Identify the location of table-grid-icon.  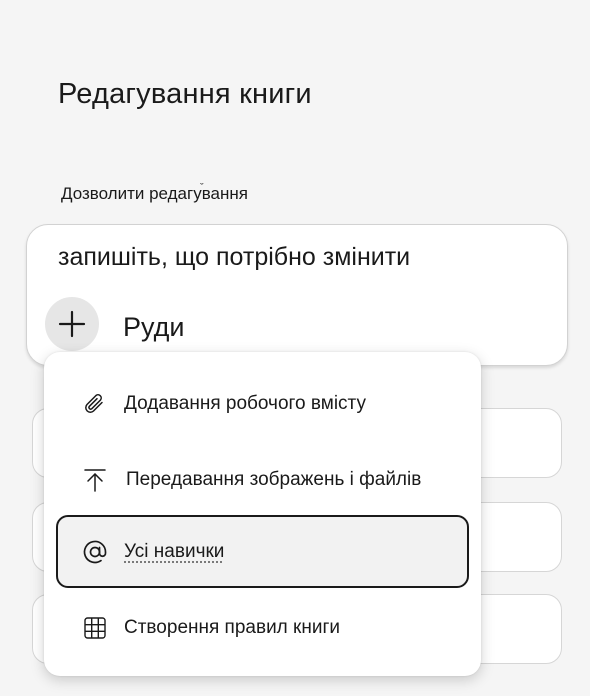
(95, 628).